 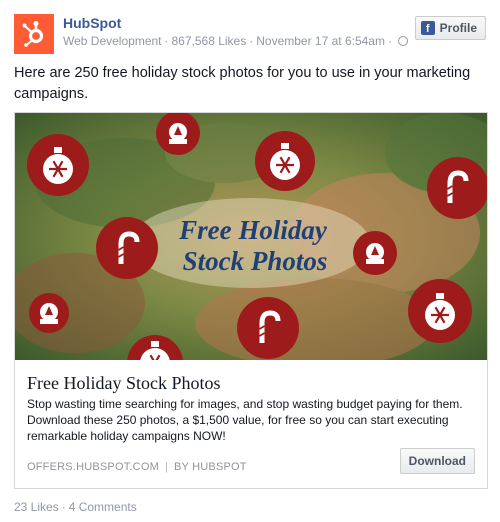 What do you see at coordinates (124, 383) in the screenshot?
I see `card-title: Free Holiday Stock Photos` at bounding box center [124, 383].